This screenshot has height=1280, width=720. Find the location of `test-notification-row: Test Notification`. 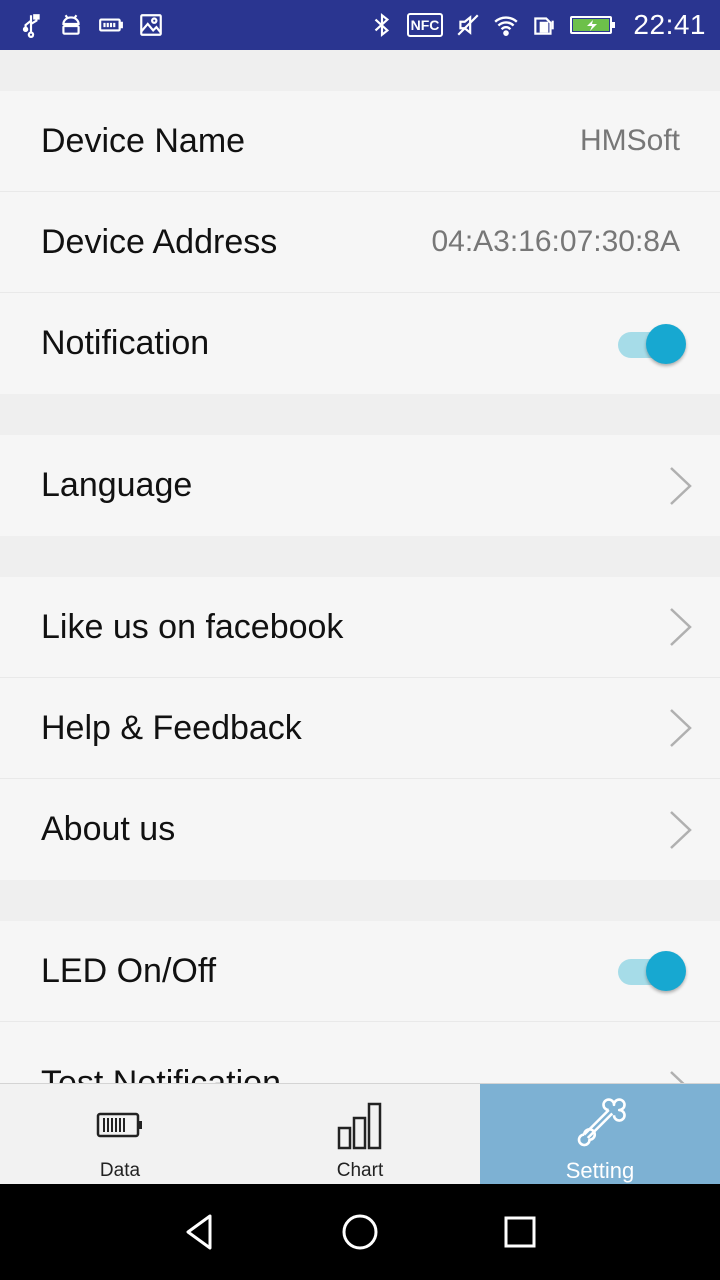

test-notification-row: Test Notification is located at coordinates (360, 1052).